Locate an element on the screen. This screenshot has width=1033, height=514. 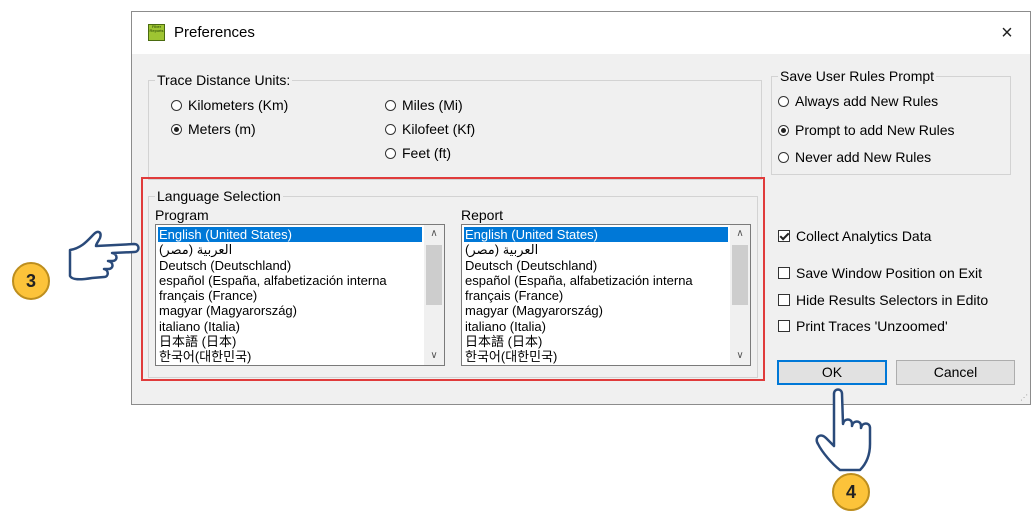
checkbox-label: Collect Analytics Data is located at coordinates (864, 236).